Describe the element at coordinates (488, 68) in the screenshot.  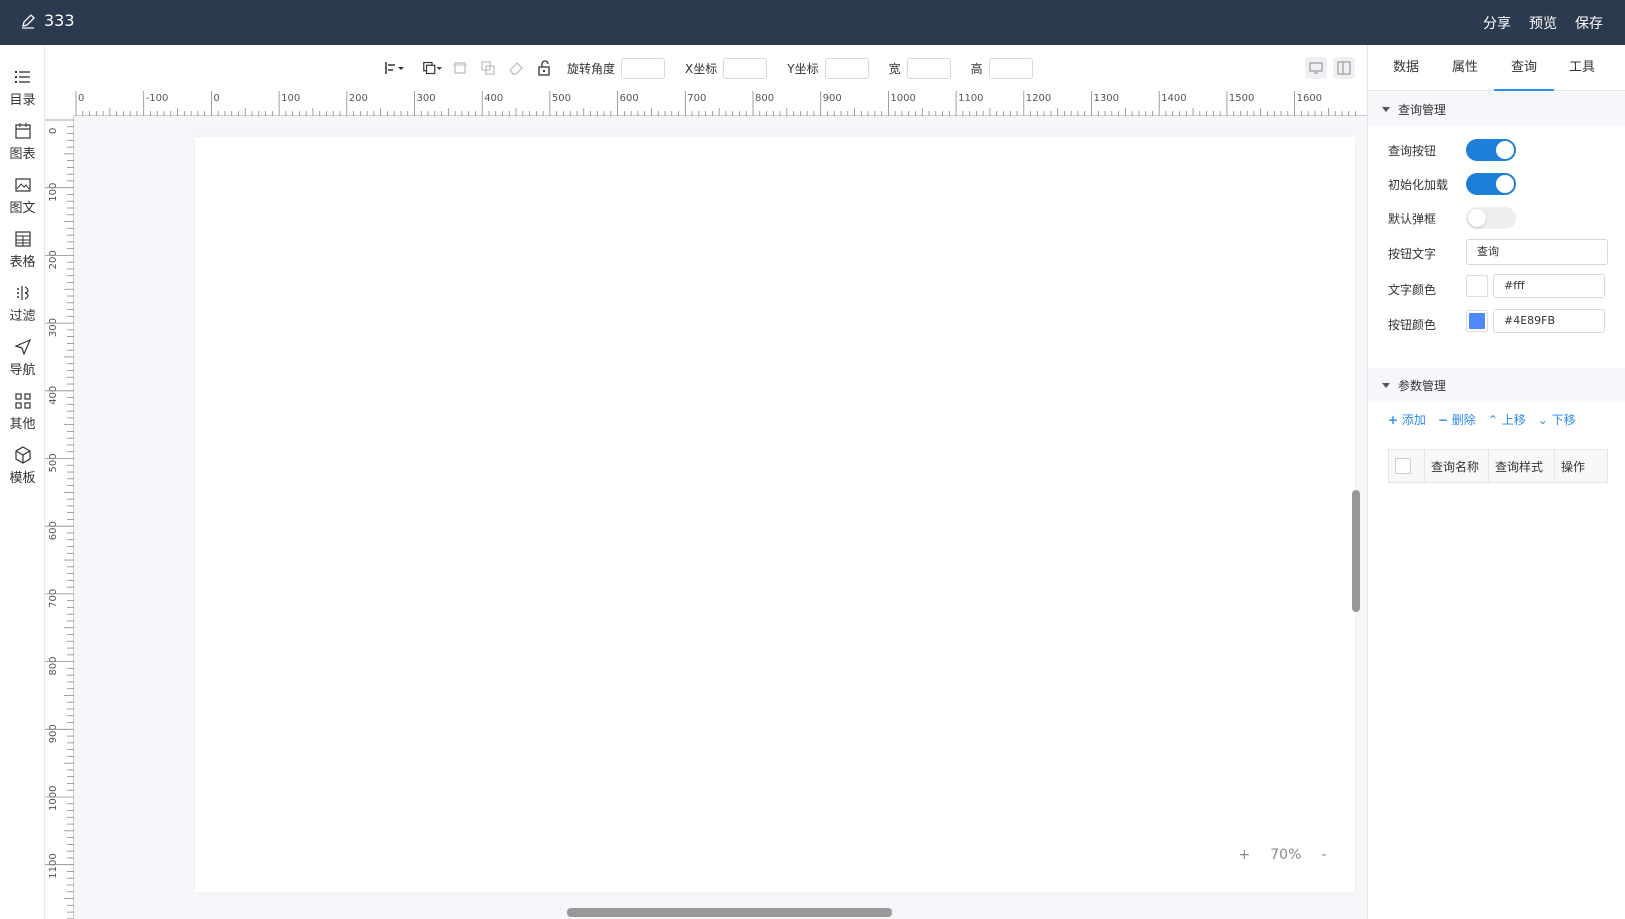
I see `copy-icon` at that location.